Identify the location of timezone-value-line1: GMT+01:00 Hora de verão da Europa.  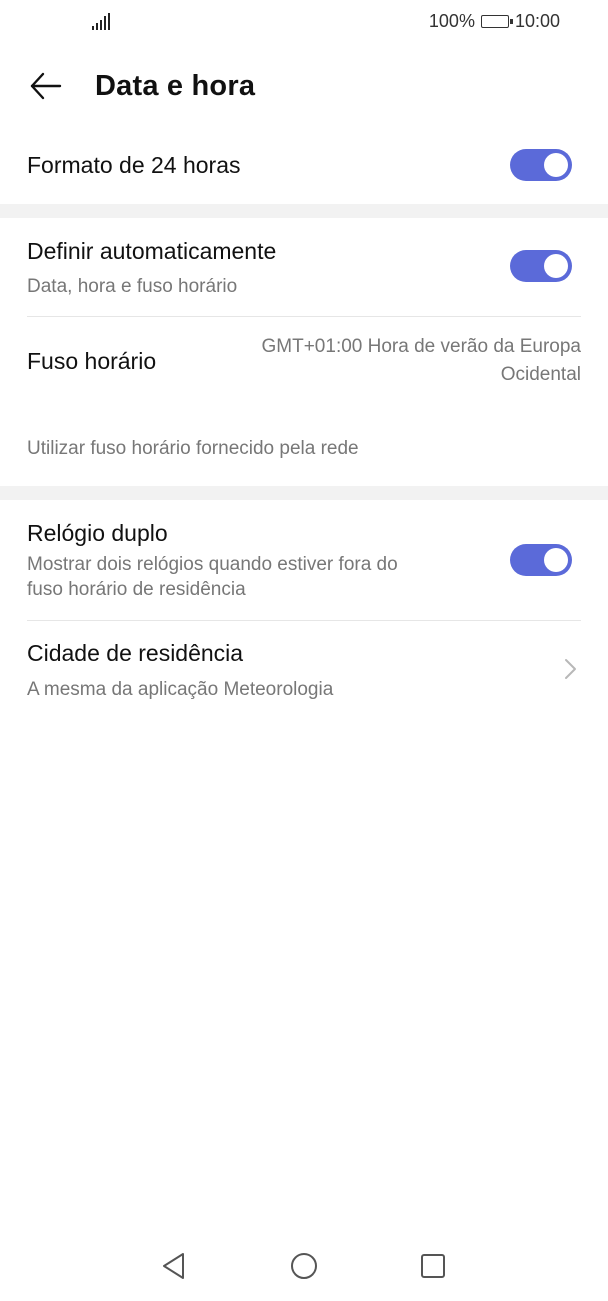
(421, 346).